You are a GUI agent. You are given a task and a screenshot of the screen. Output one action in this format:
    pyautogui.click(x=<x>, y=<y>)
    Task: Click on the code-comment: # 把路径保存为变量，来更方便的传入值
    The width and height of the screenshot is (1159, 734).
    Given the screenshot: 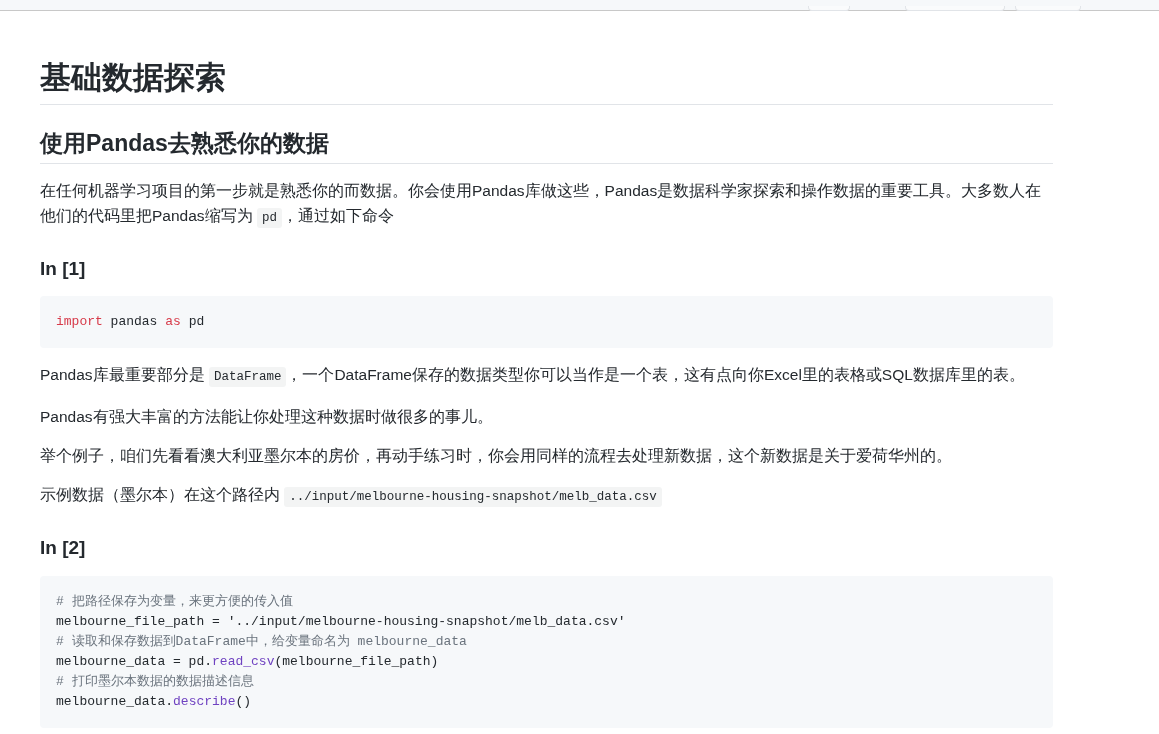 What is the action you would take?
    pyautogui.click(x=174, y=602)
    